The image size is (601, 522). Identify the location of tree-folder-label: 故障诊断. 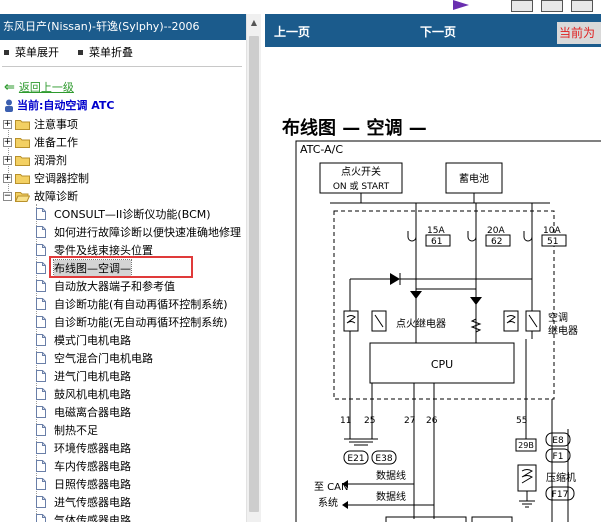
(56, 196).